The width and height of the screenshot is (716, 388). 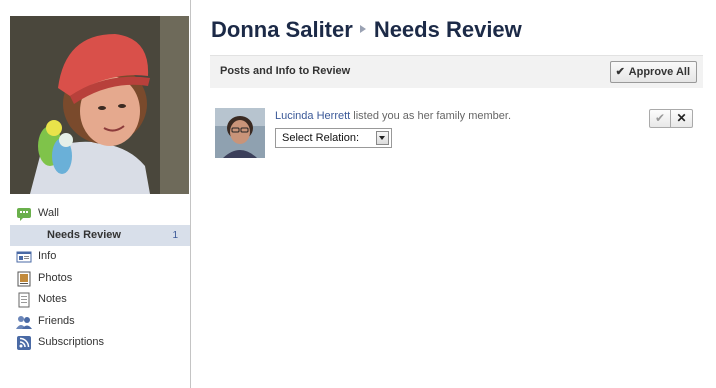 I want to click on page-title-breadcrumb: Donna Saliter Needs Review, so click(x=366, y=30).